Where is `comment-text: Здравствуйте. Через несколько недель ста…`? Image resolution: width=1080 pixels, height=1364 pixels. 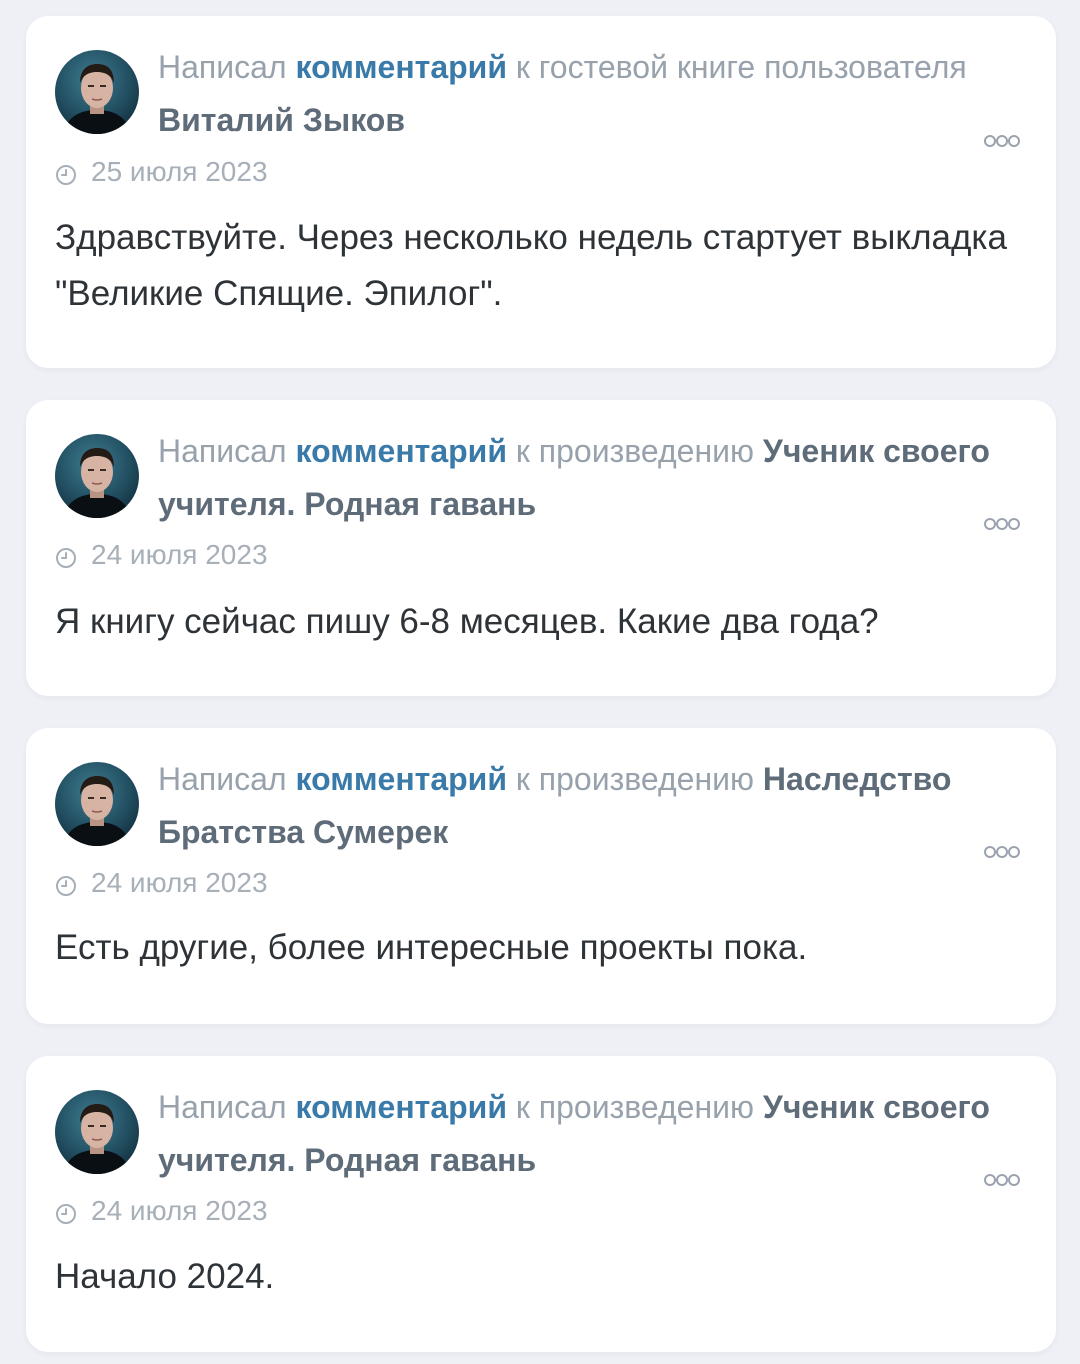
comment-text: Здравствуйте. Через несколько недель ста… is located at coordinates (531, 265).